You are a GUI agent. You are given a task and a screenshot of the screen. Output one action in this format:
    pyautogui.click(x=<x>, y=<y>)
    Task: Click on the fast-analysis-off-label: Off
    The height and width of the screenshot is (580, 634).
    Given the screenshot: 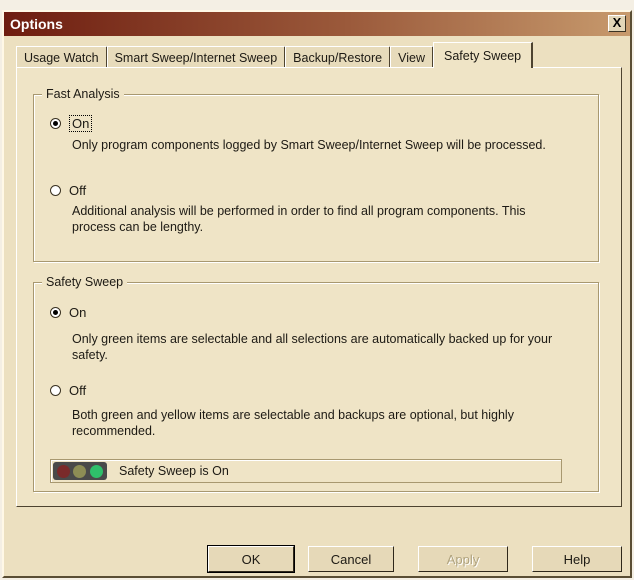 What is the action you would take?
    pyautogui.click(x=78, y=190)
    